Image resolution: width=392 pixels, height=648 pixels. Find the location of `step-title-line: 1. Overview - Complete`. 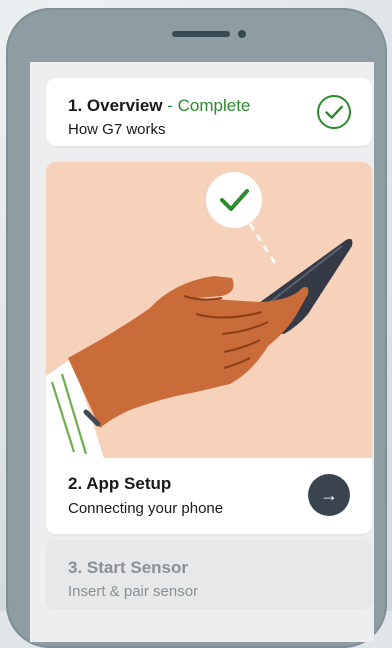

step-title-line: 1. Overview - Complete is located at coordinates (159, 106).